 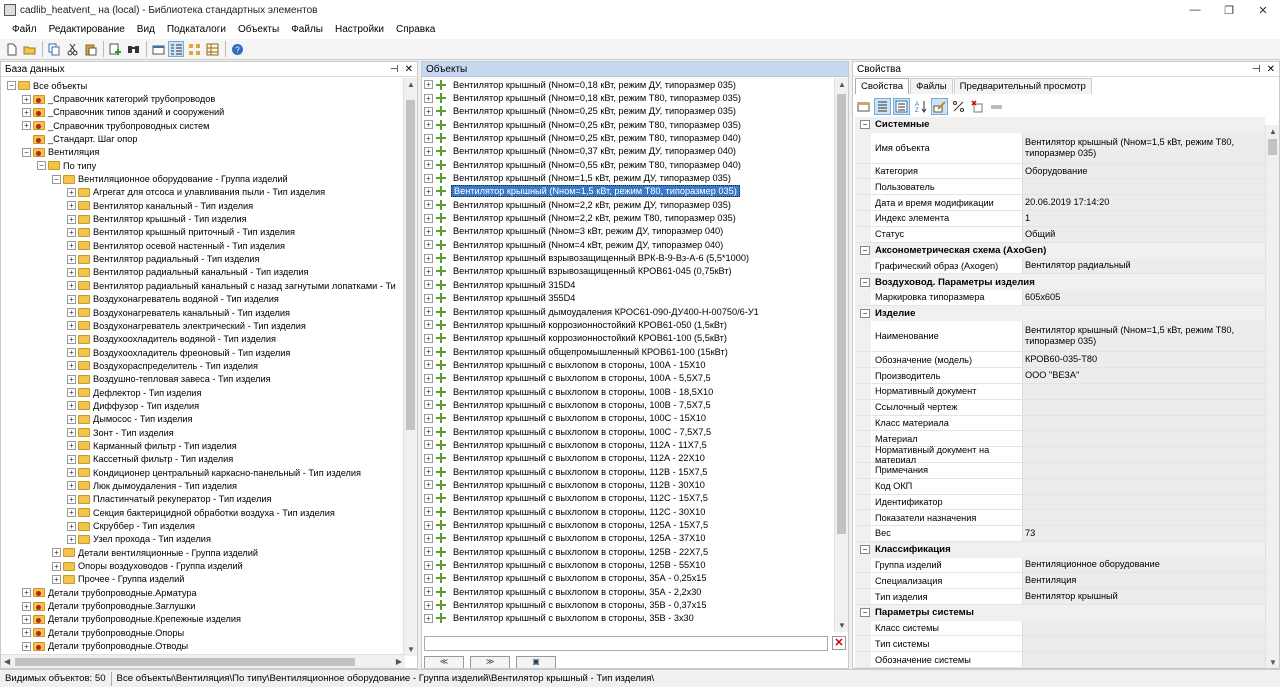 What do you see at coordinates (1060, 171) in the screenshot?
I see `property-row: Категория Оборудование` at bounding box center [1060, 171].